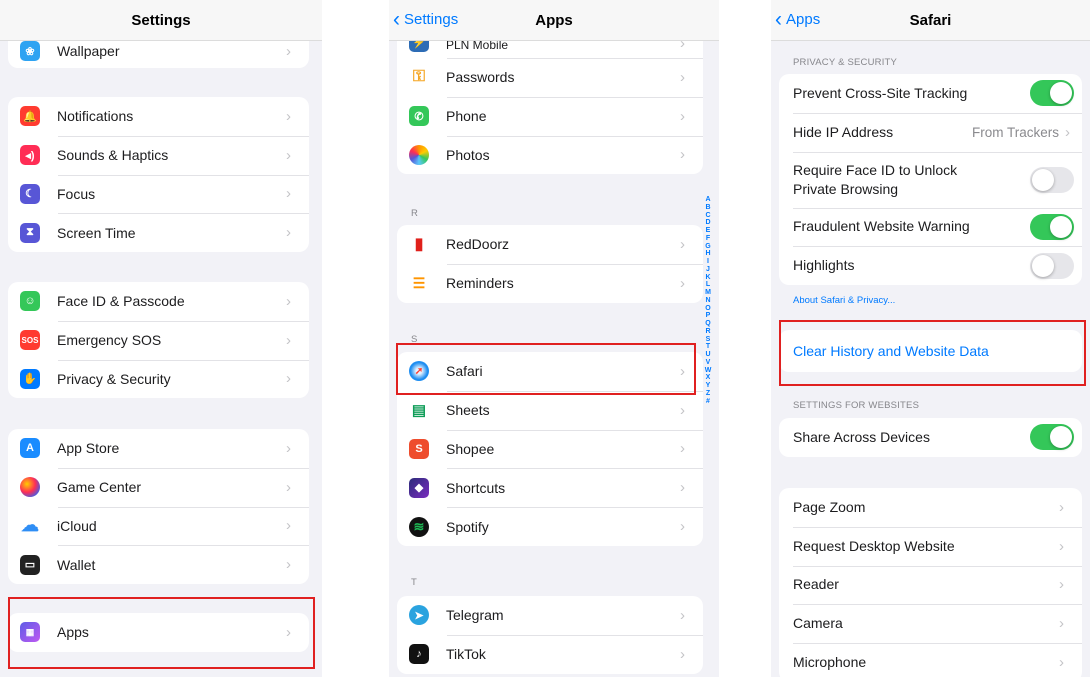  Describe the element at coordinates (30, 340) in the screenshot. I see `sos-icon: SOS` at that location.